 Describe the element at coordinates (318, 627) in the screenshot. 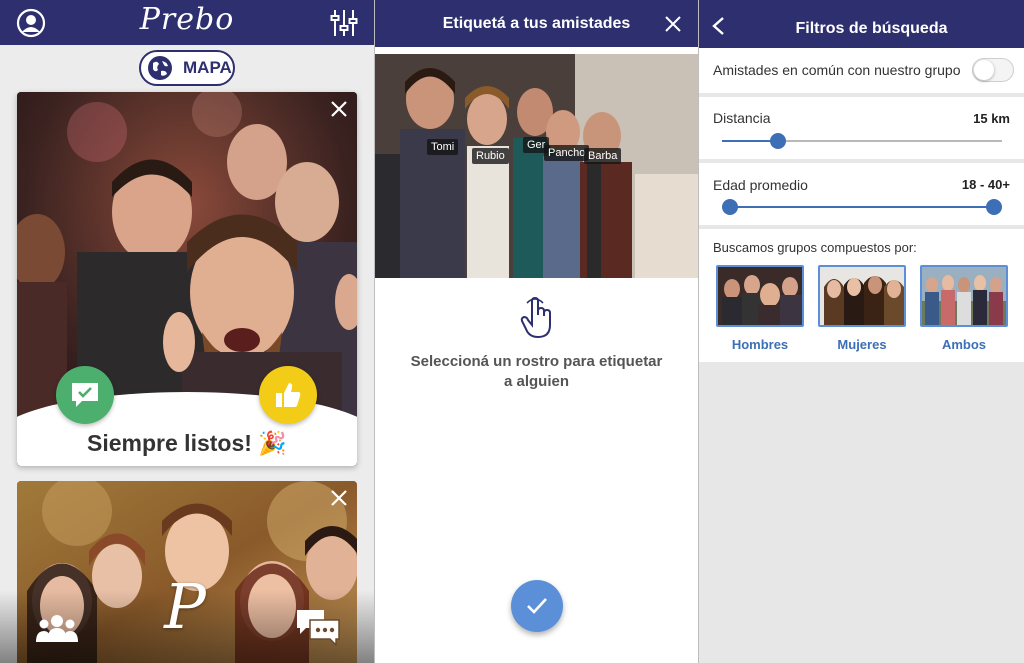

I see `chat-bubbles-icon` at that location.